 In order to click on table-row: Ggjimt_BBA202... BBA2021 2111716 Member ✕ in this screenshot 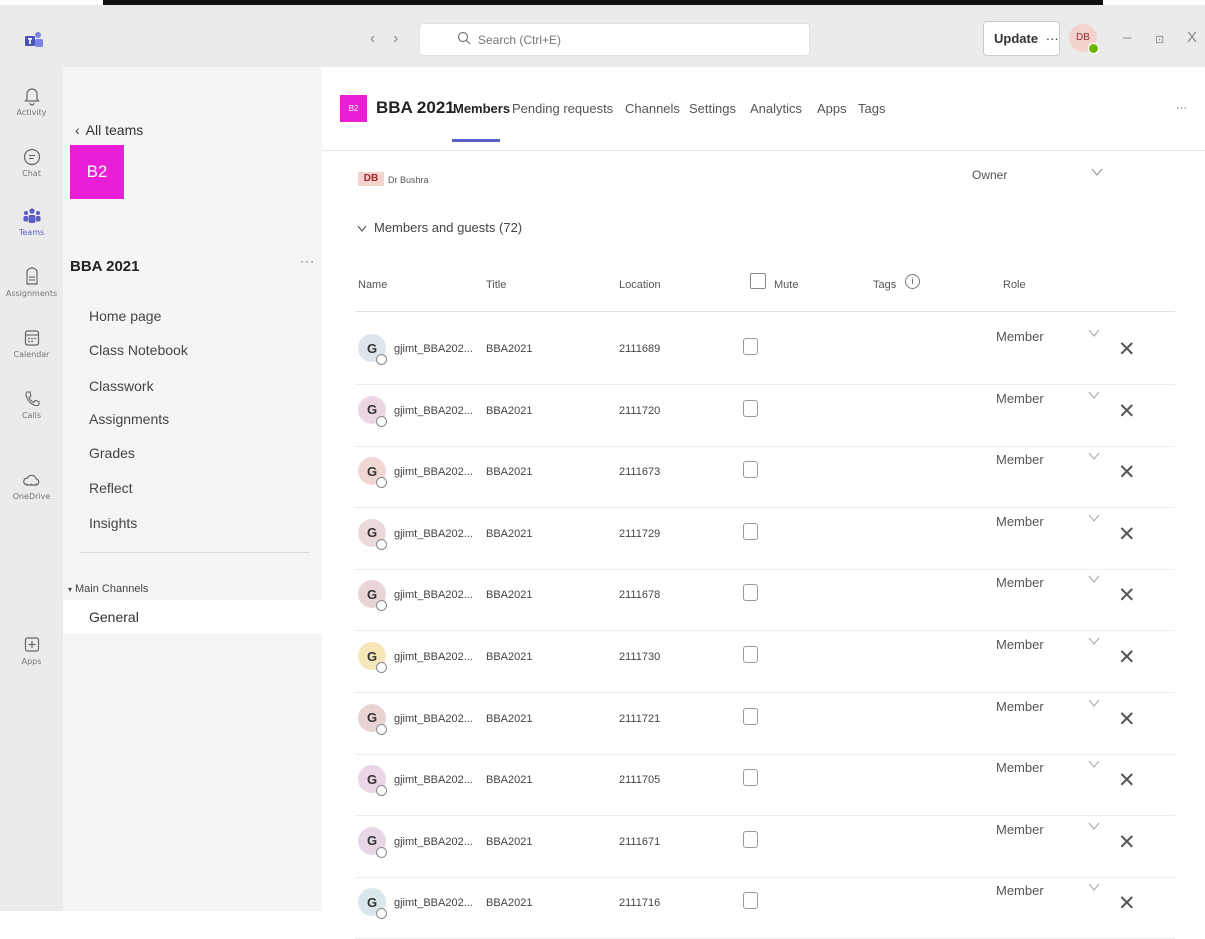, I will do `click(763, 908)`.